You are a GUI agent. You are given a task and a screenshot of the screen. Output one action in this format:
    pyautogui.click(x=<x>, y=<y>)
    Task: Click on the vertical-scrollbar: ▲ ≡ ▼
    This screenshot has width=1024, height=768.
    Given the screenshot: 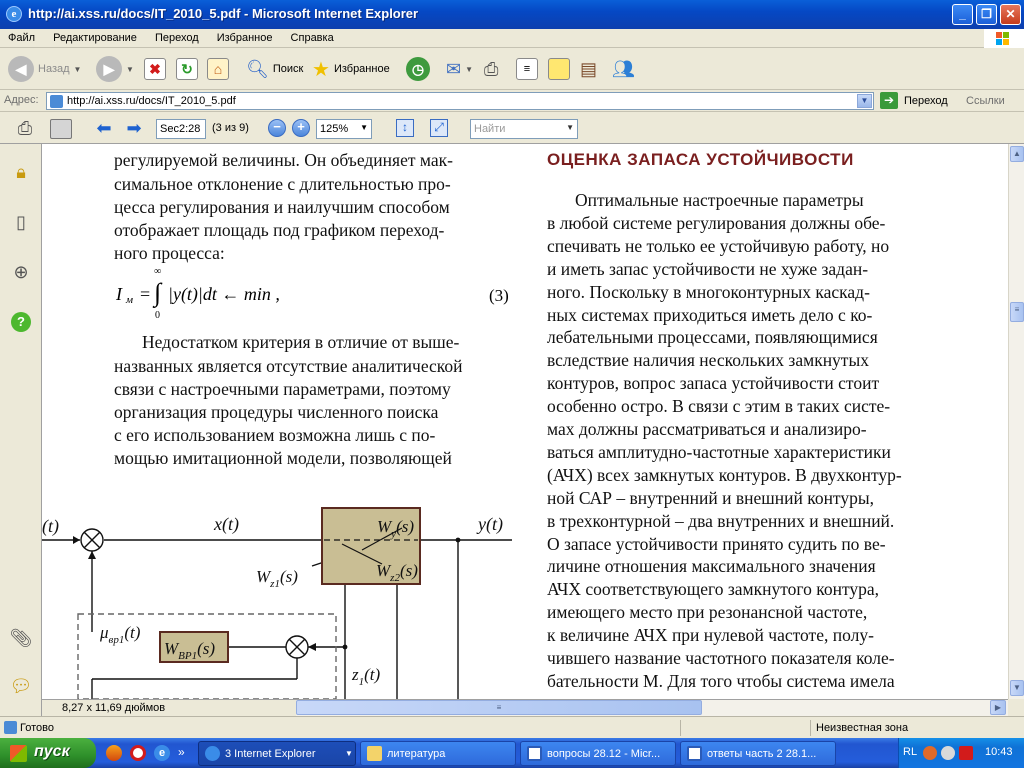 What is the action you would take?
    pyautogui.click(x=1016, y=421)
    